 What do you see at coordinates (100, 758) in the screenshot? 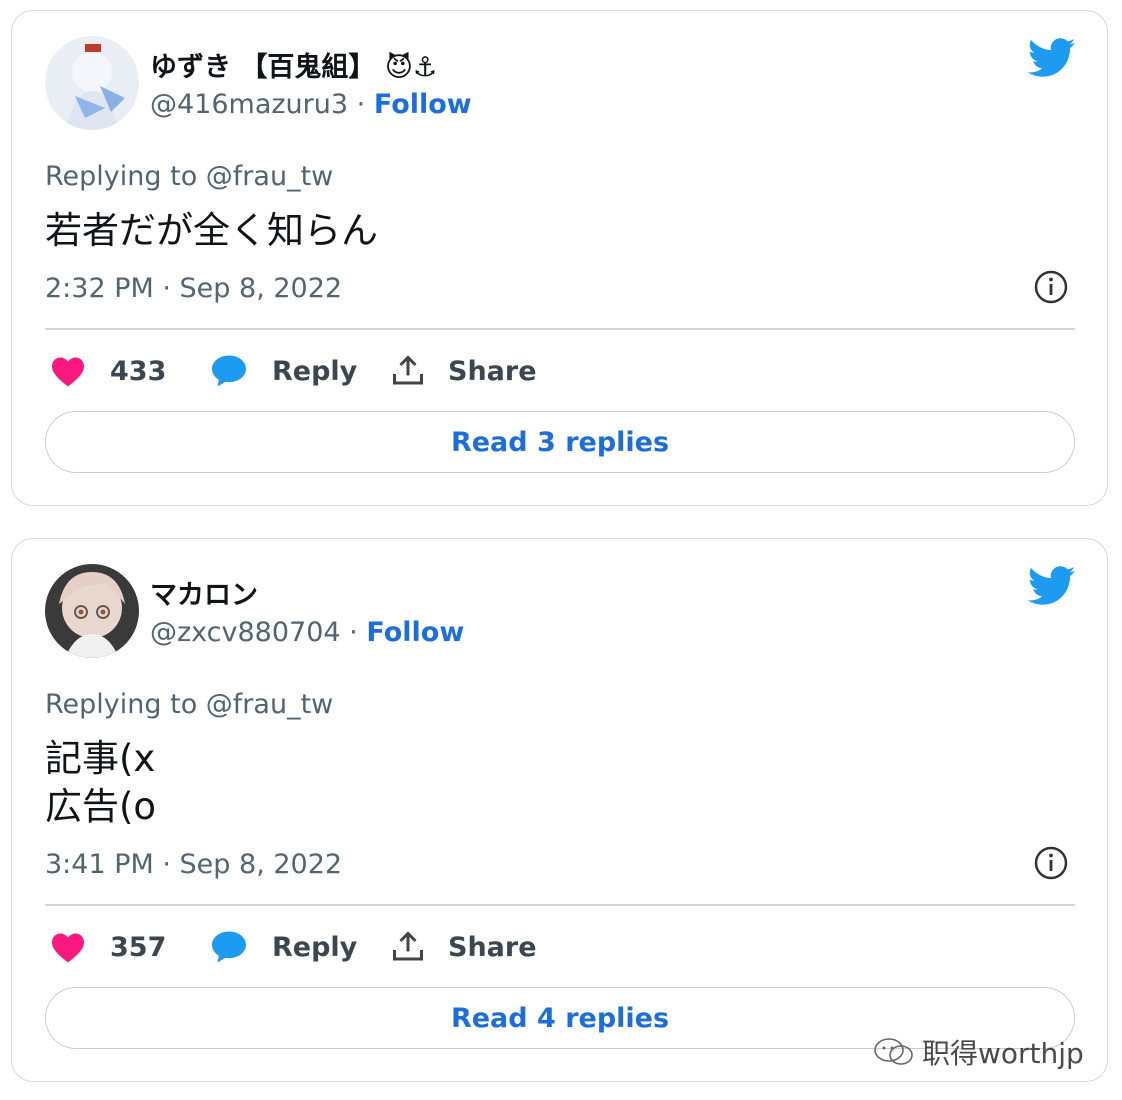
I see `tweet-text-line: 記事(x` at bounding box center [100, 758].